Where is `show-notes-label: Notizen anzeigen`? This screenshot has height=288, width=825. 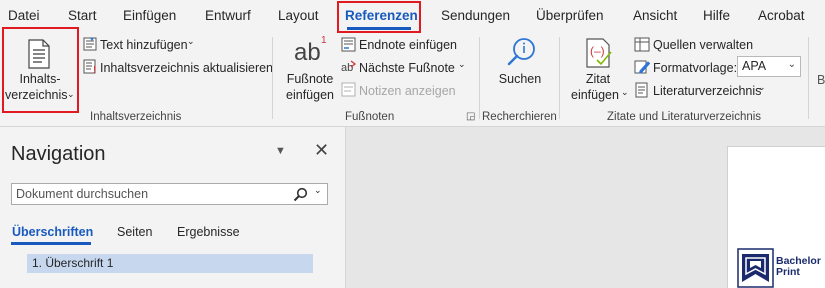 show-notes-label: Notizen anzeigen is located at coordinates (407, 91).